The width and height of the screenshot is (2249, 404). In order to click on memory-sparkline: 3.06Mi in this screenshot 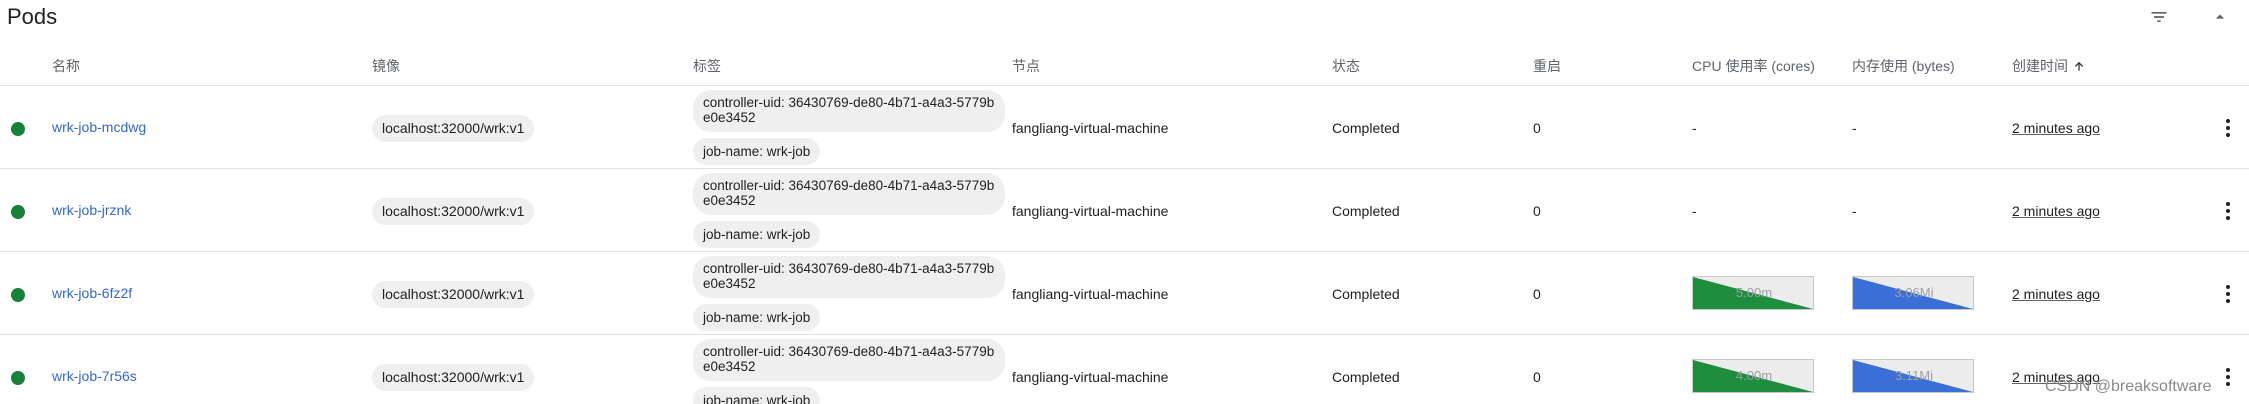, I will do `click(1913, 293)`.